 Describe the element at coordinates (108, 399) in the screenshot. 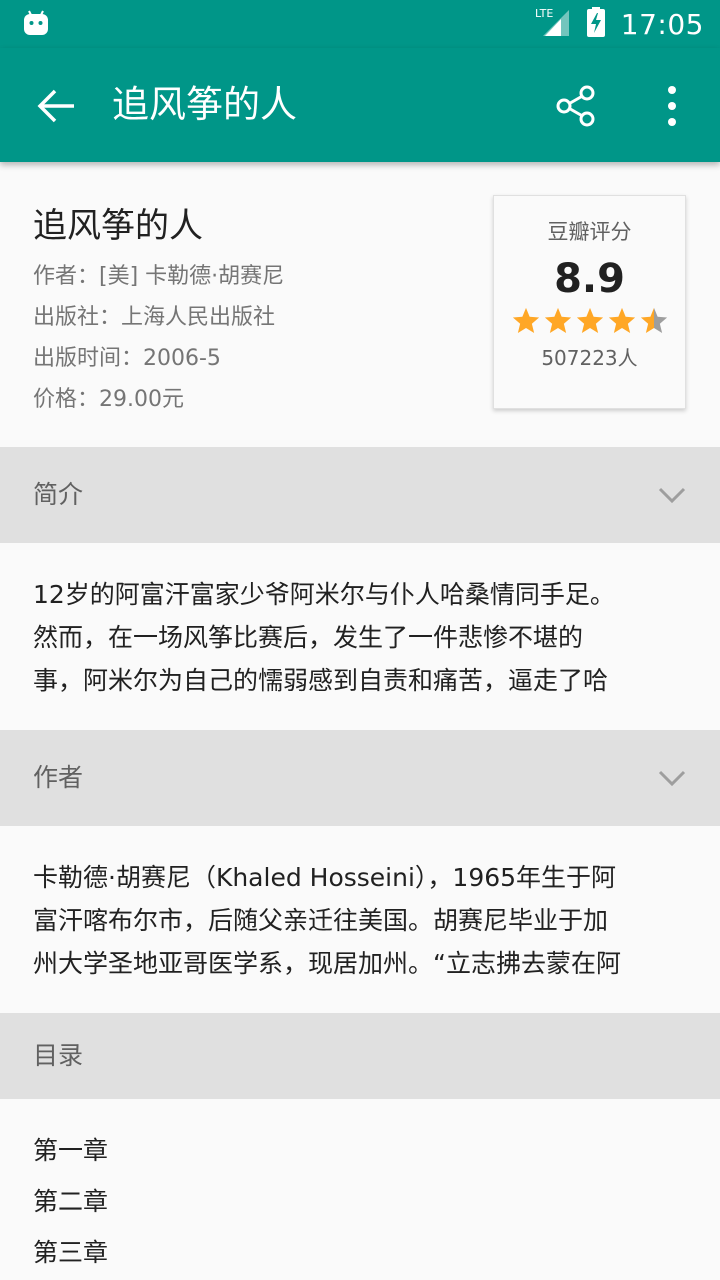

I see `book-price: 价格：29.00元` at that location.